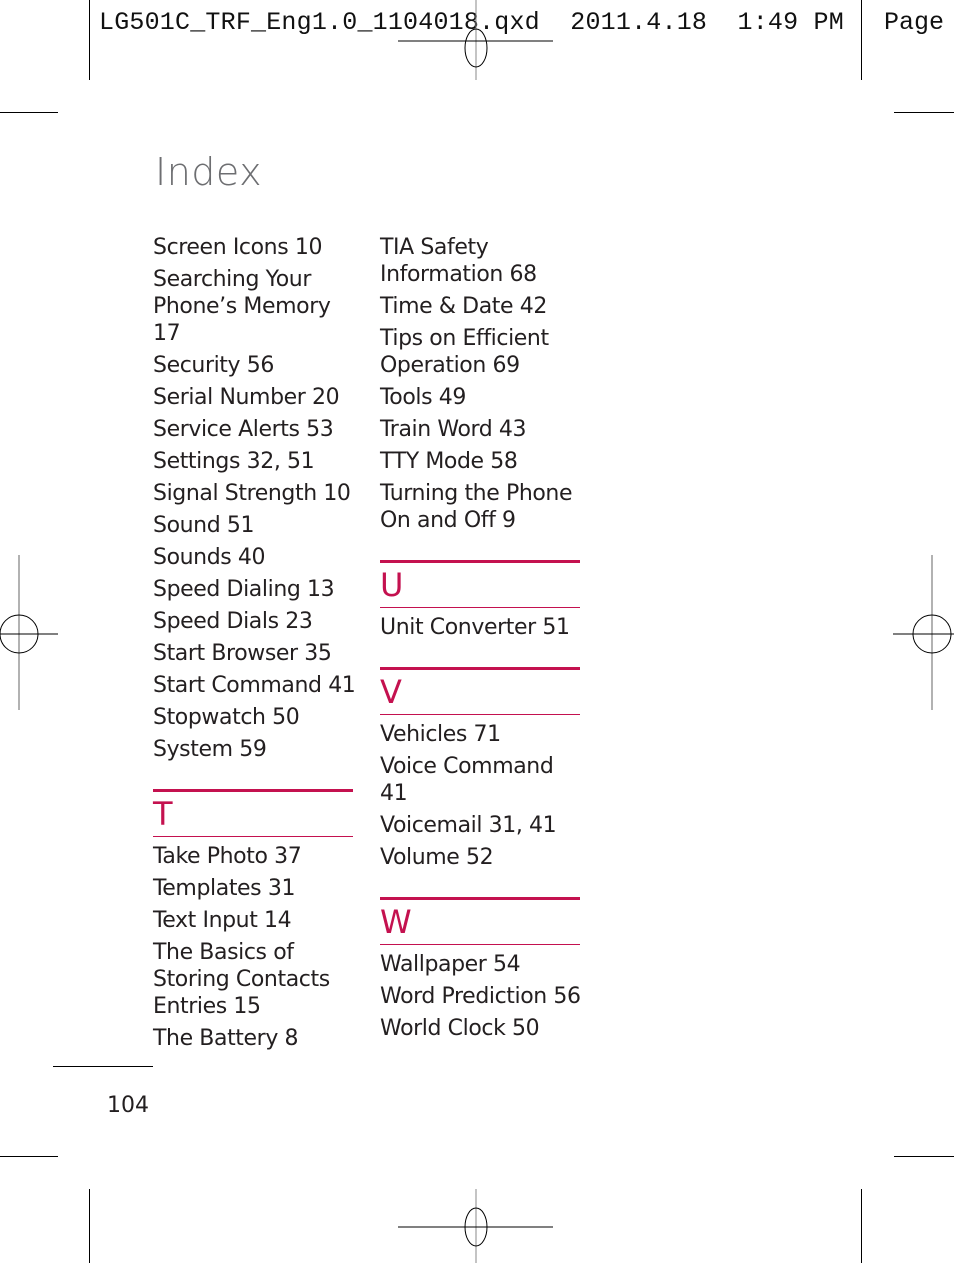 The image size is (954, 1263). I want to click on index-entry: TTY Mode 58, so click(449, 461).